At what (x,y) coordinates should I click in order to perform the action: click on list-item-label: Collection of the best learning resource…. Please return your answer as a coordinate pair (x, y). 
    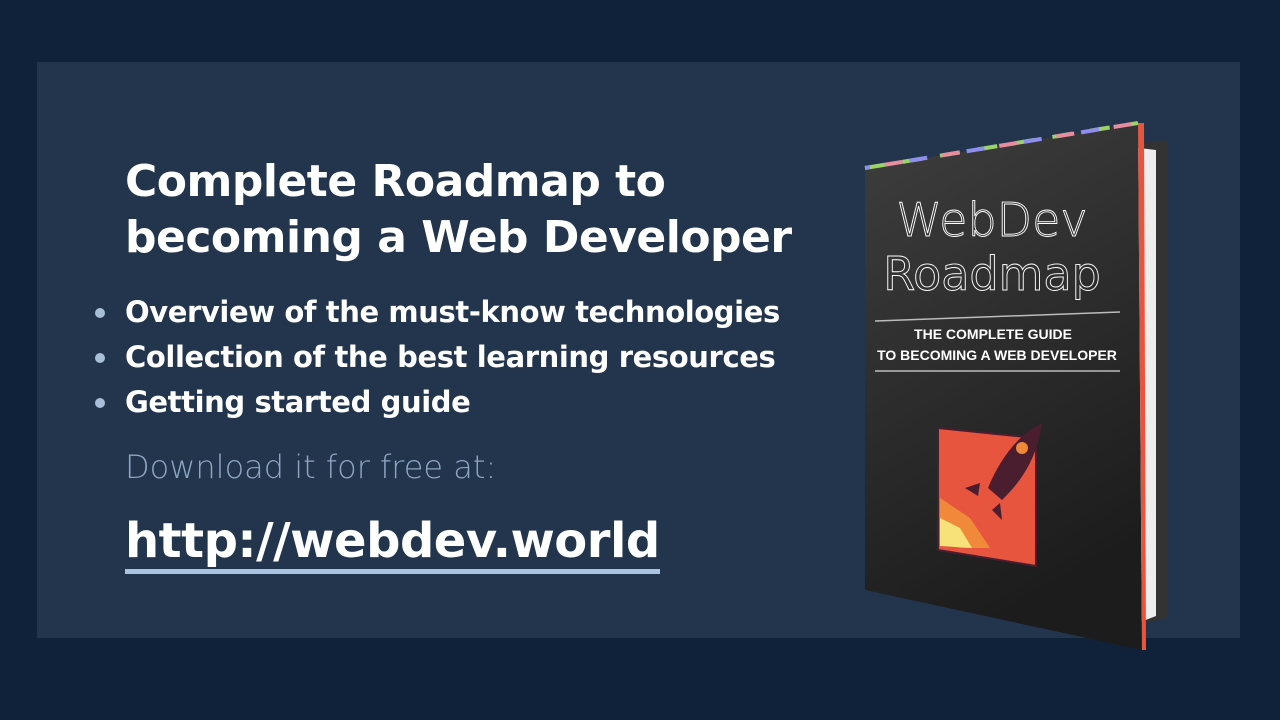
    Looking at the image, I should click on (450, 357).